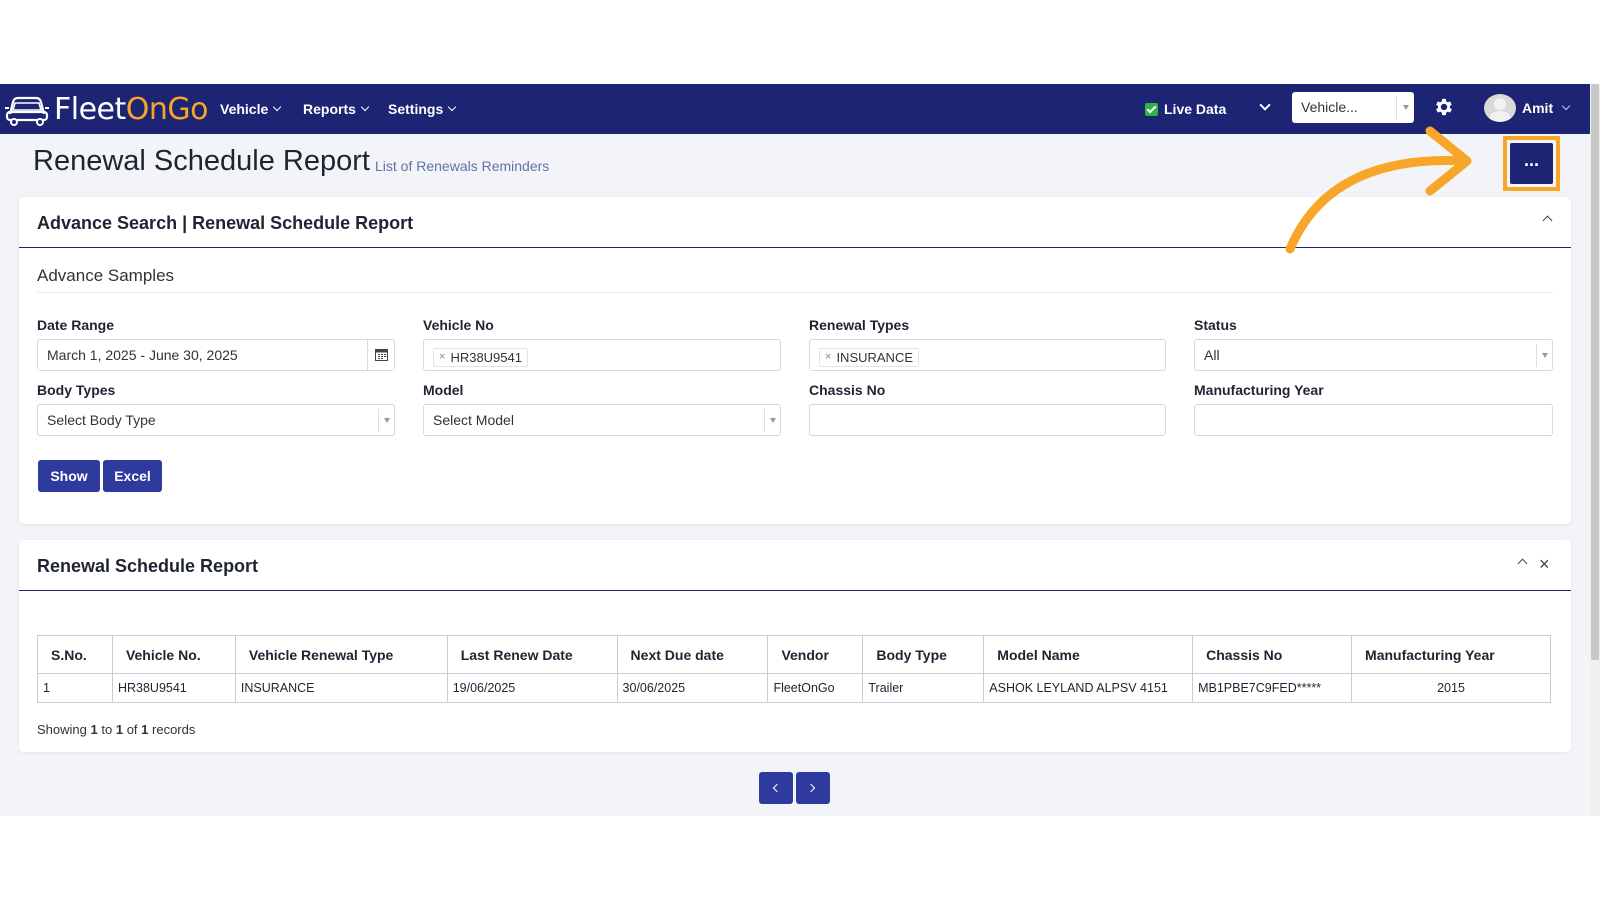  I want to click on cell-vehicle-no: HR38U9541, so click(173, 688).